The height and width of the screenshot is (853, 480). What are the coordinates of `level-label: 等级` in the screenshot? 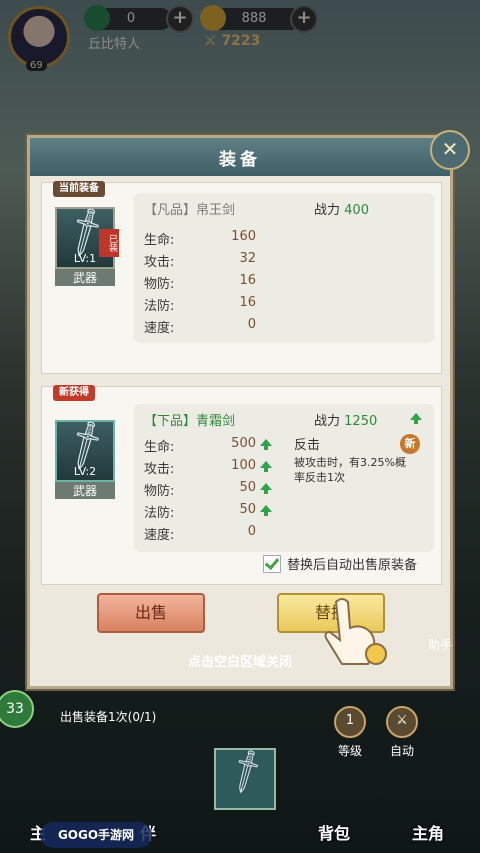 It's located at (349, 751).